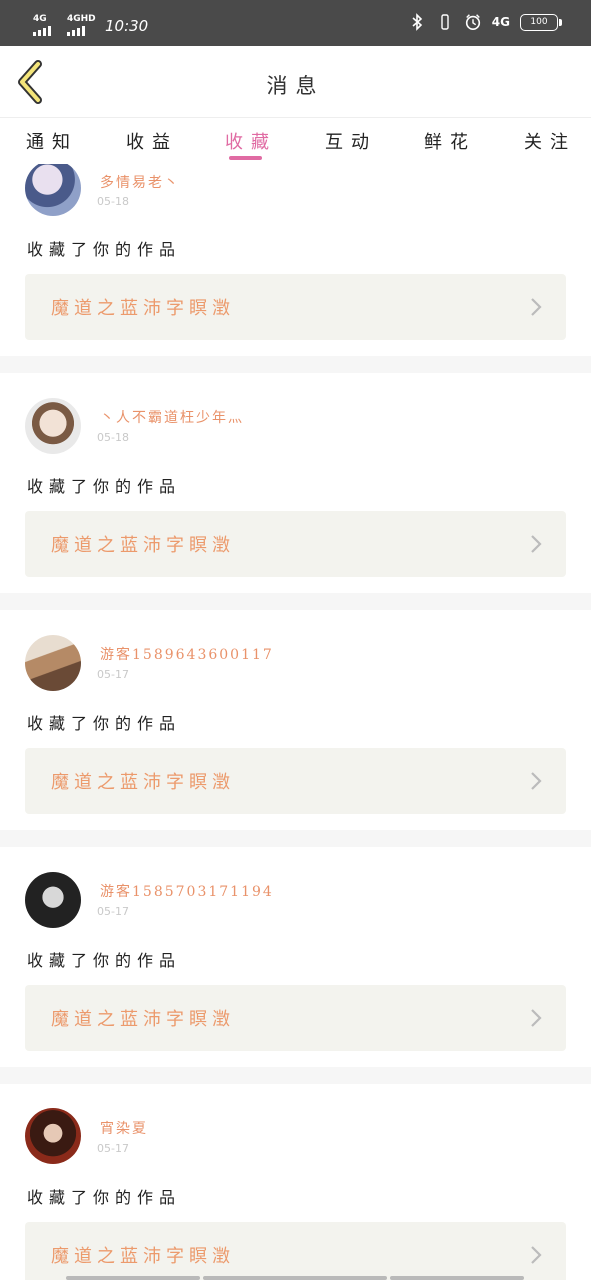 The height and width of the screenshot is (1280, 591). What do you see at coordinates (187, 891) in the screenshot?
I see `username: 游客1585703171194` at bounding box center [187, 891].